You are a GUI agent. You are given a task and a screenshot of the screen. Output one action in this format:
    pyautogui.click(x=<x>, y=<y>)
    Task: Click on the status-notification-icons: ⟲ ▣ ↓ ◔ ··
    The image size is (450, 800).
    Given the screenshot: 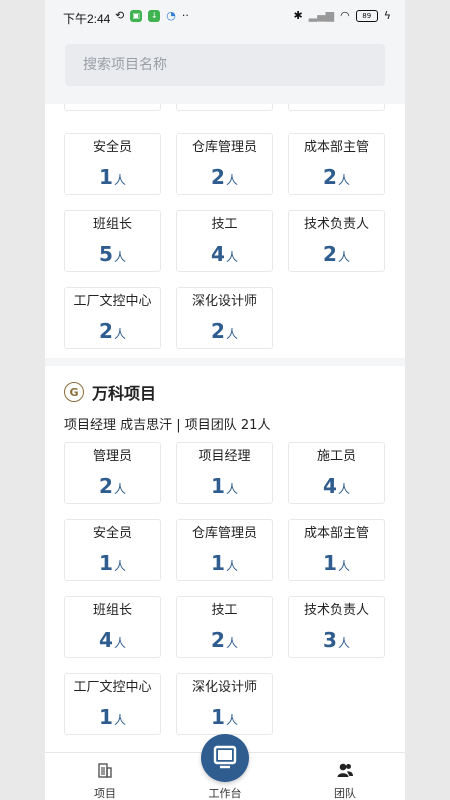 What is the action you would take?
    pyautogui.click(x=152, y=16)
    